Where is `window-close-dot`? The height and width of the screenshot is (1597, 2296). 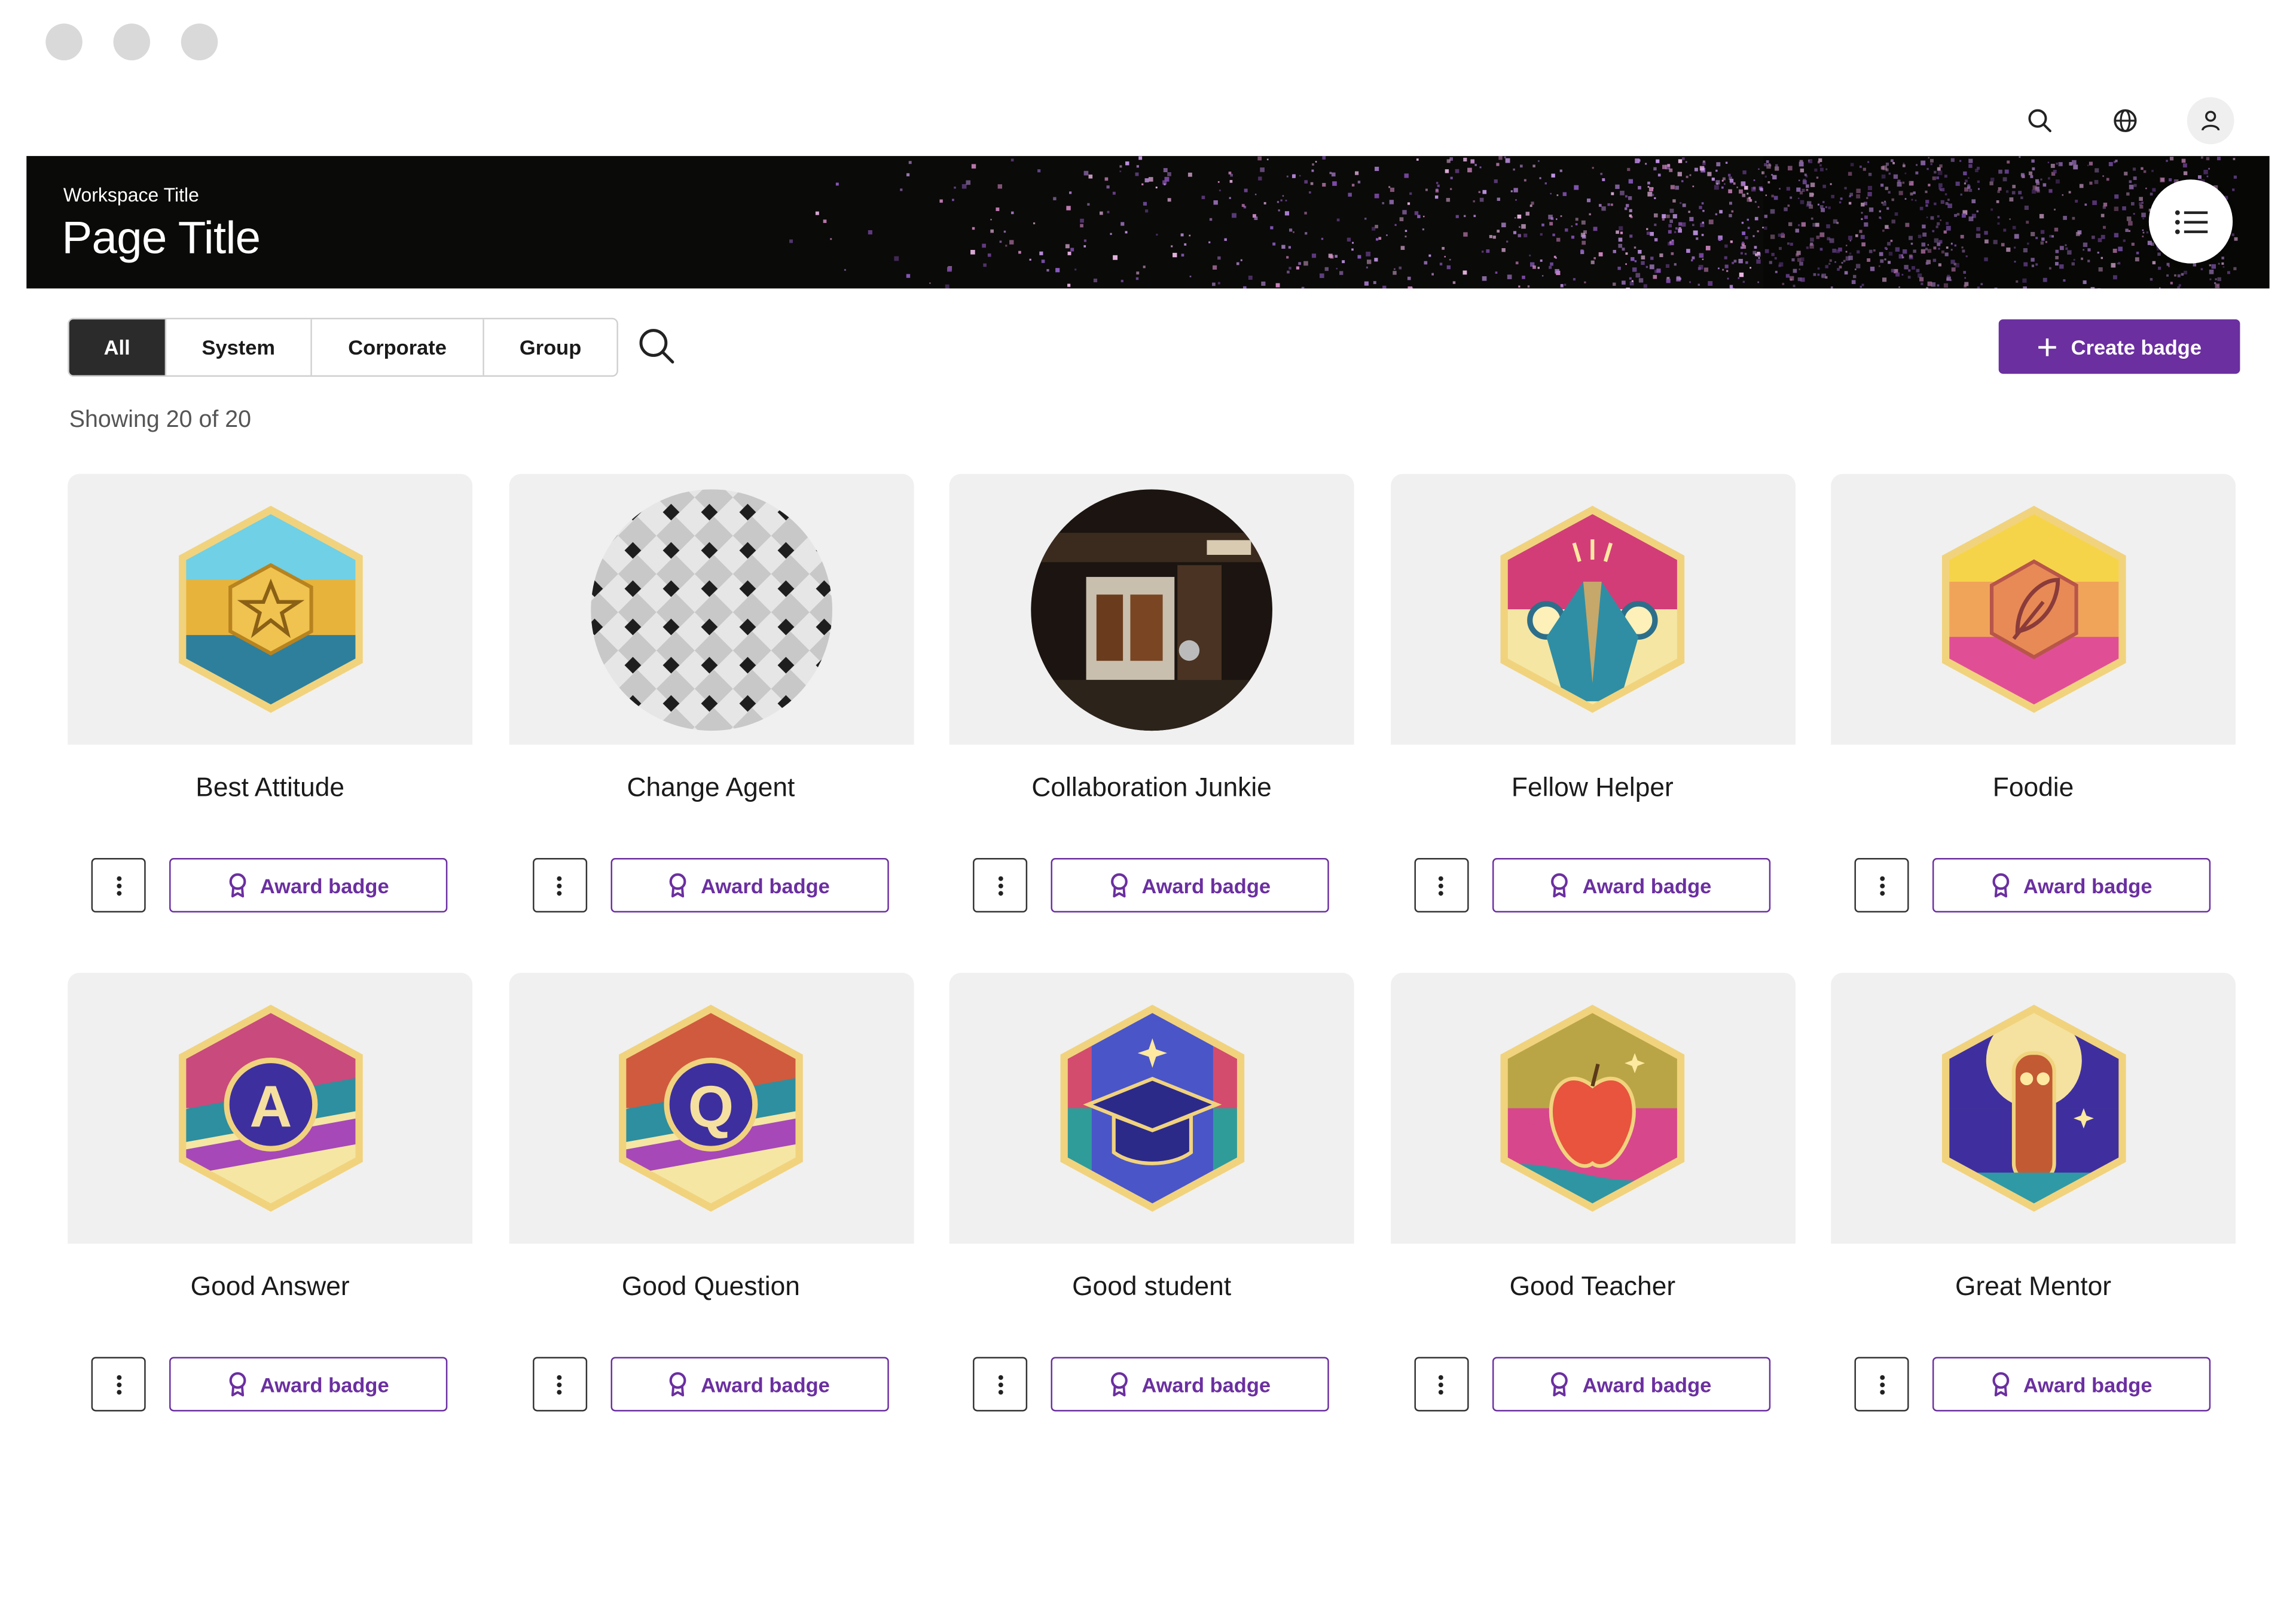
window-close-dot is located at coordinates (64, 41).